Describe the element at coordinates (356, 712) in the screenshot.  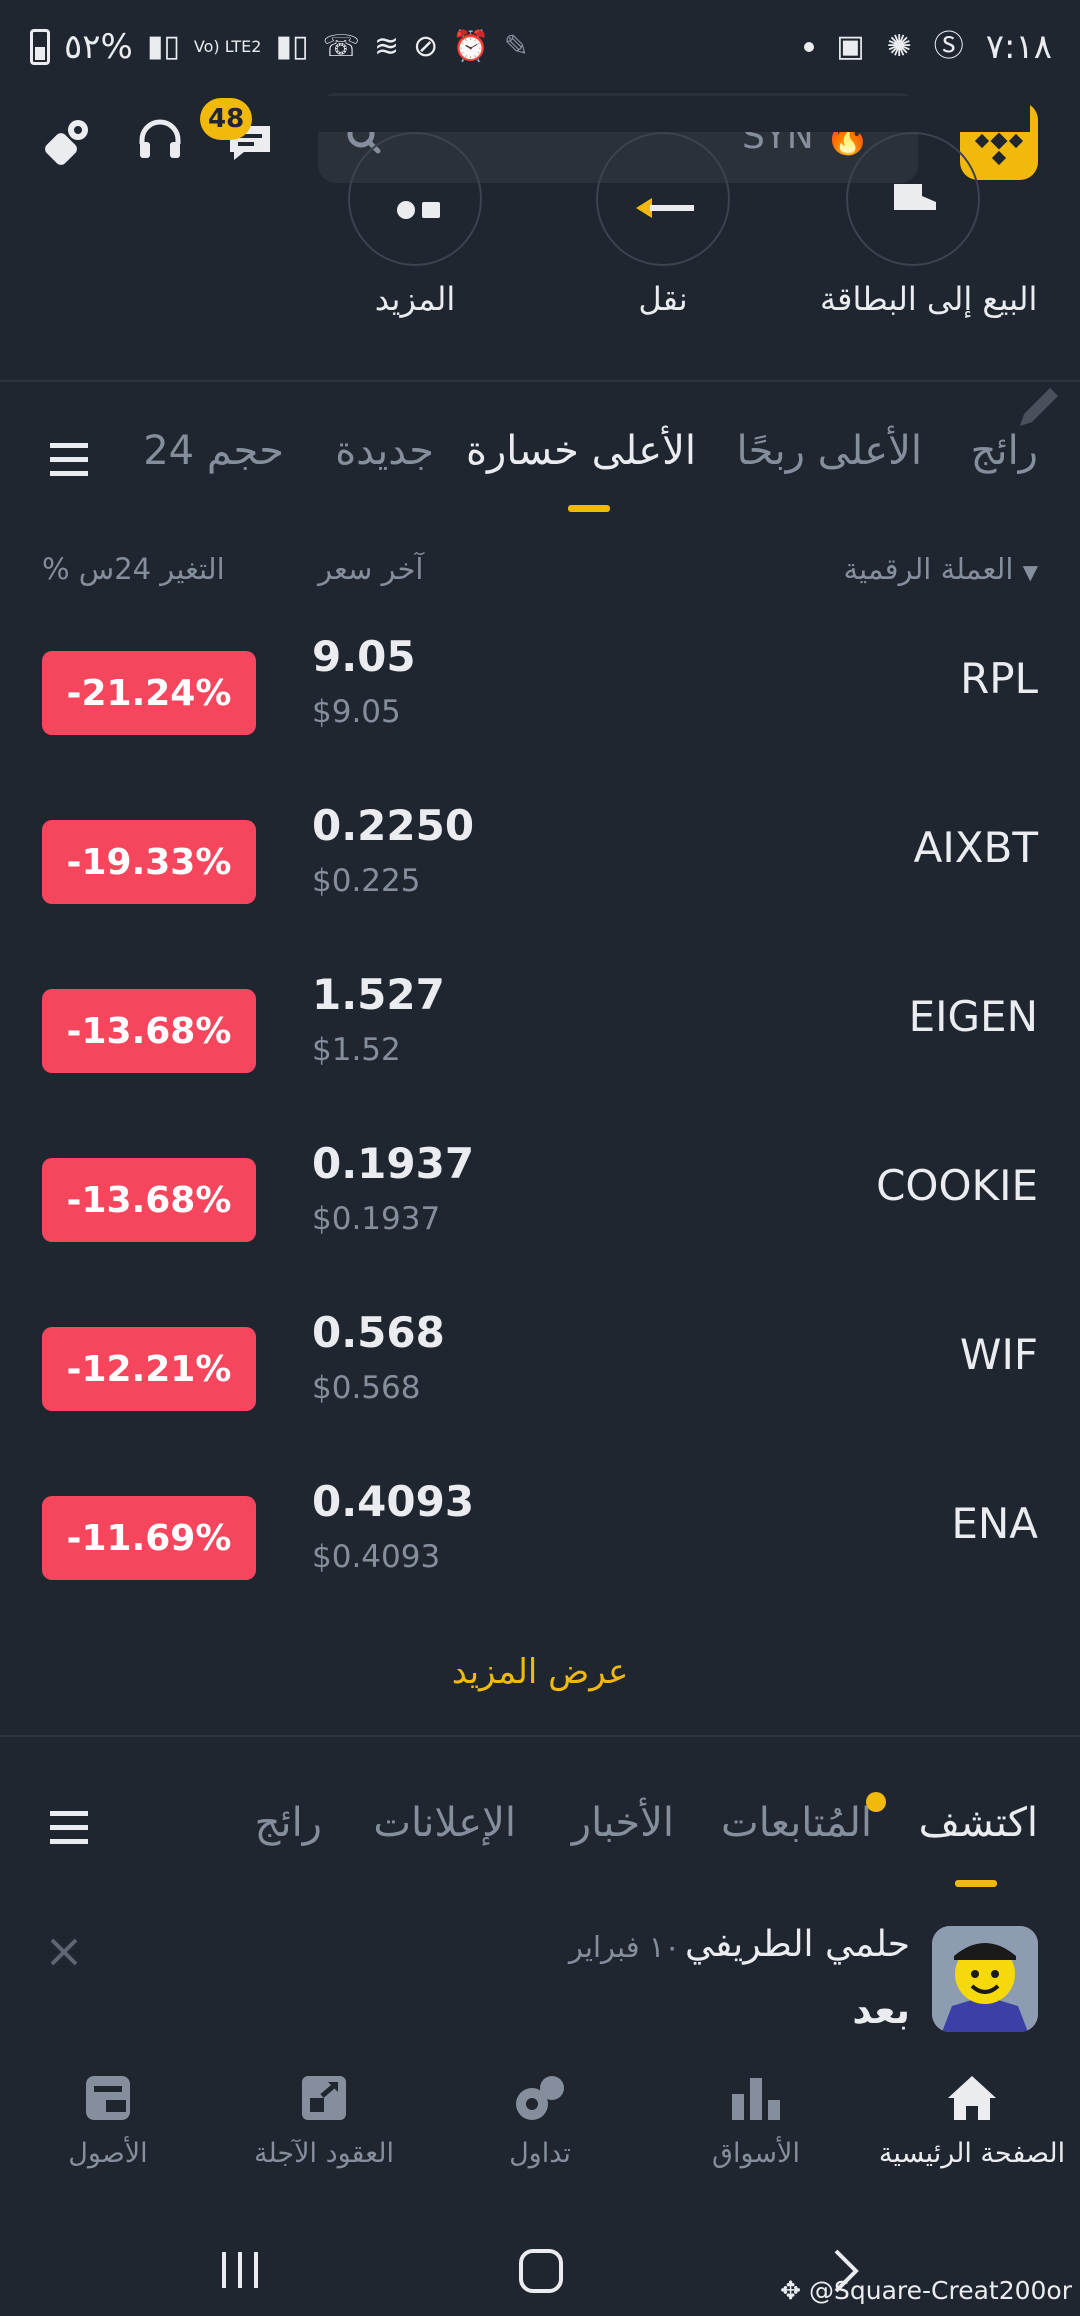
I see `usd-price: $9.05` at that location.